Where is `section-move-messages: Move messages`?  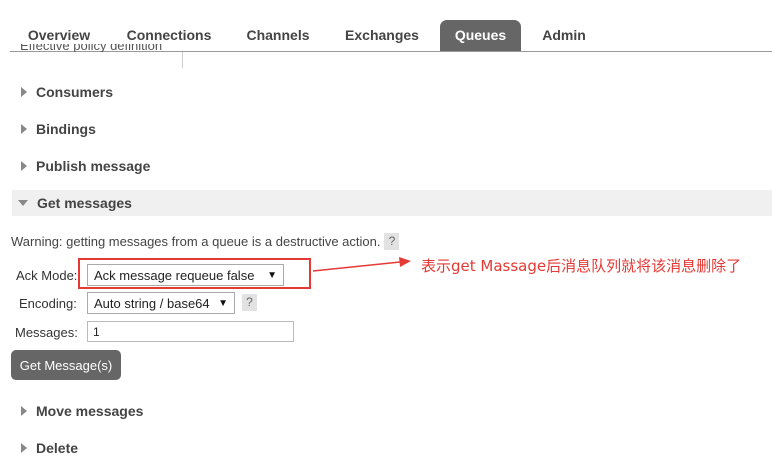 section-move-messages: Move messages is located at coordinates (392, 411).